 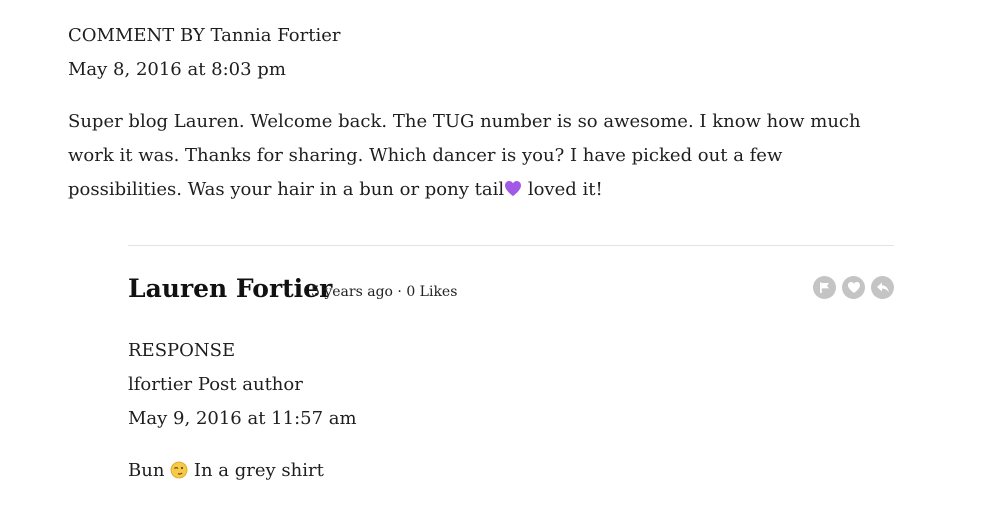 I want to click on reply-text: Bun, so click(x=149, y=470).